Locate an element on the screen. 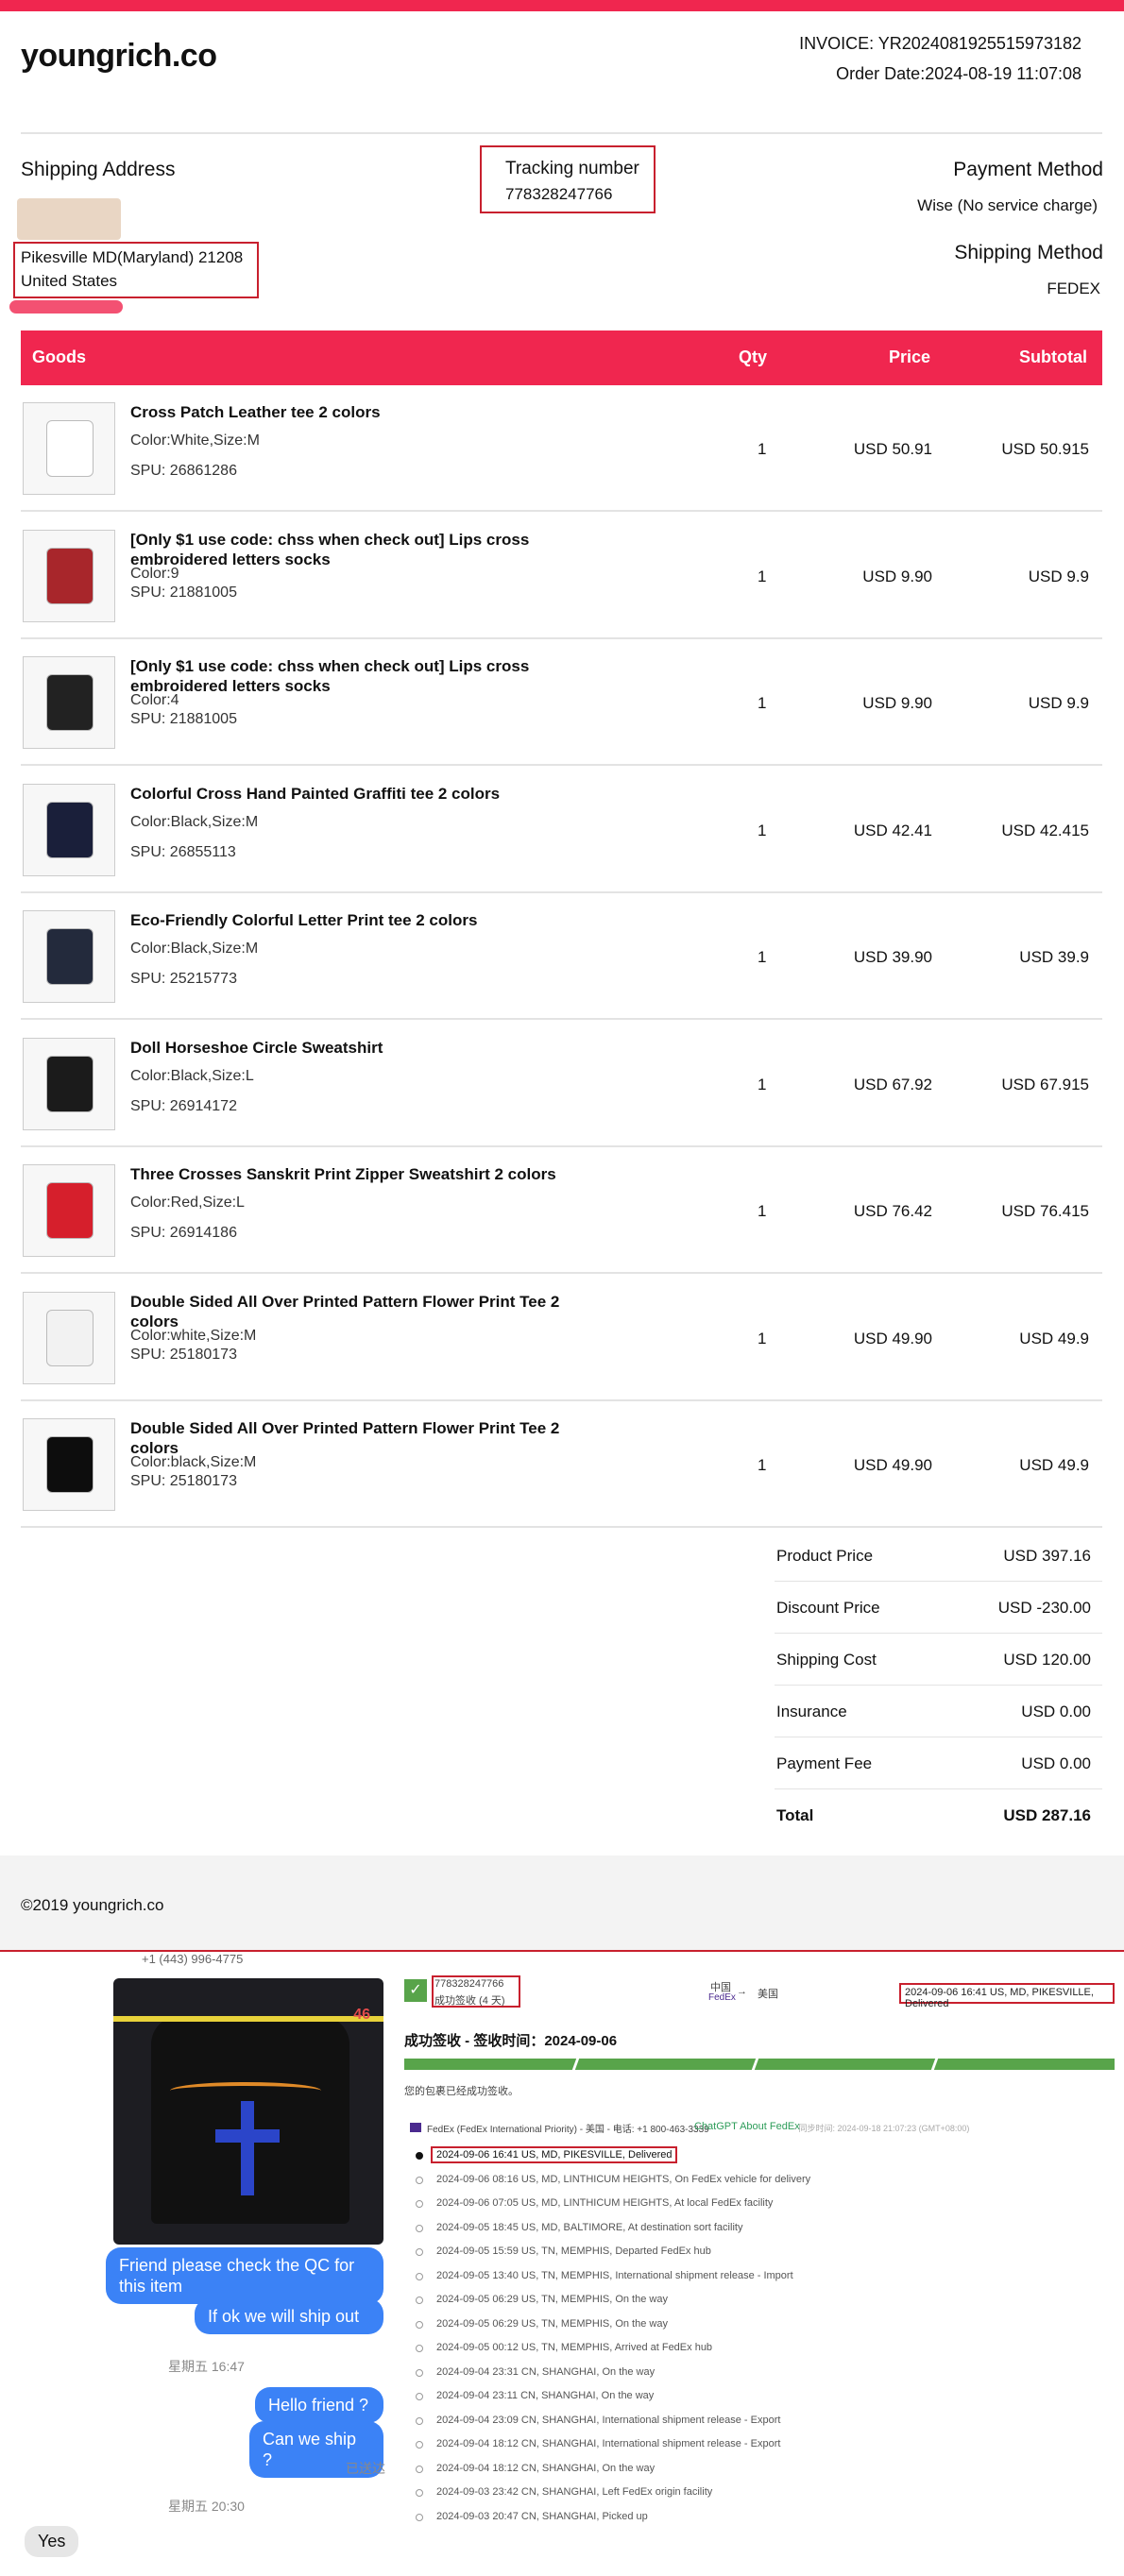 Image resolution: width=1124 pixels, height=2576 pixels. summary-label: Total is located at coordinates (795, 1815).